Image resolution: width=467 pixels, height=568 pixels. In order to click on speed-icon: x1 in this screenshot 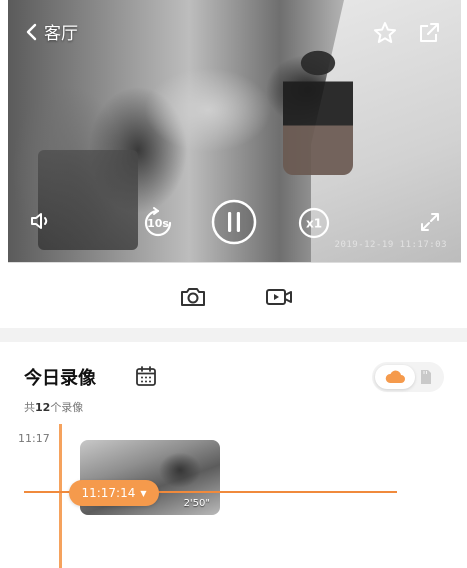, I will do `click(314, 223)`.